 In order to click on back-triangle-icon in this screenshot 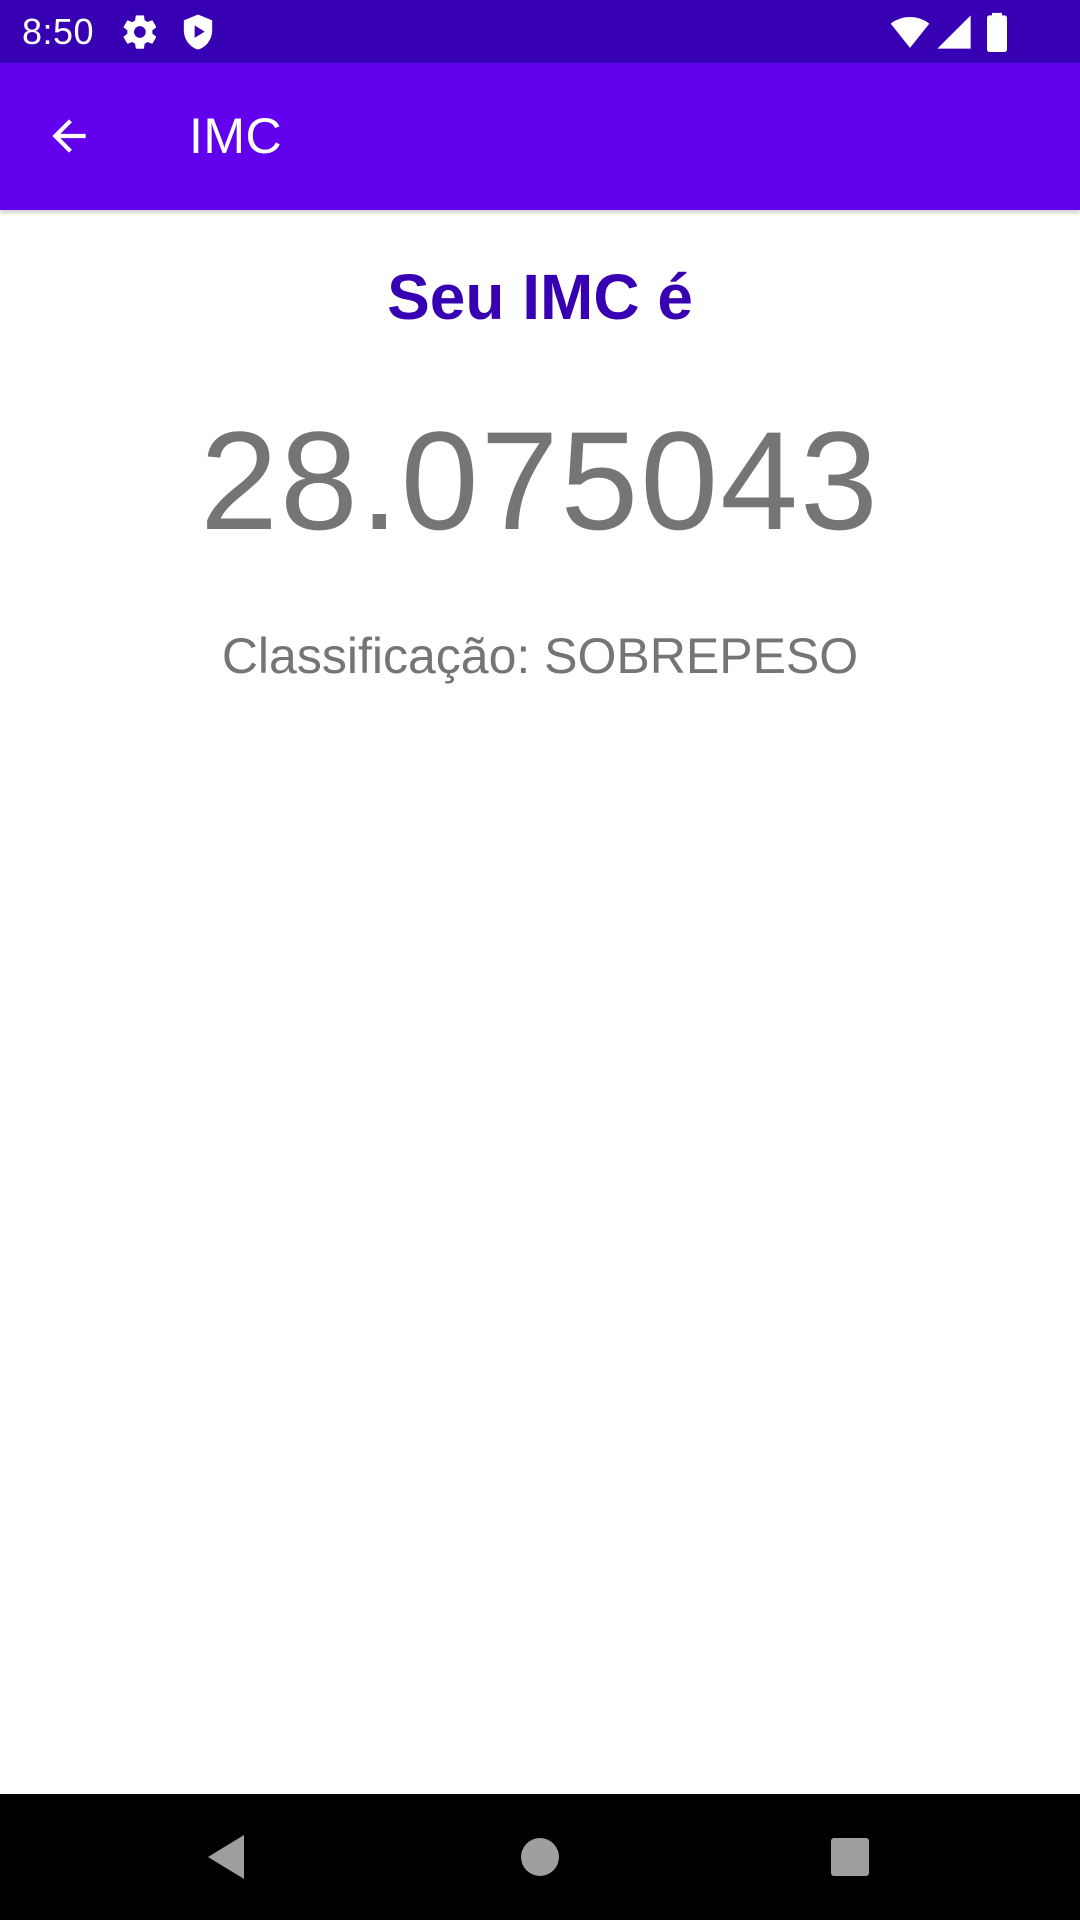, I will do `click(226, 1857)`.